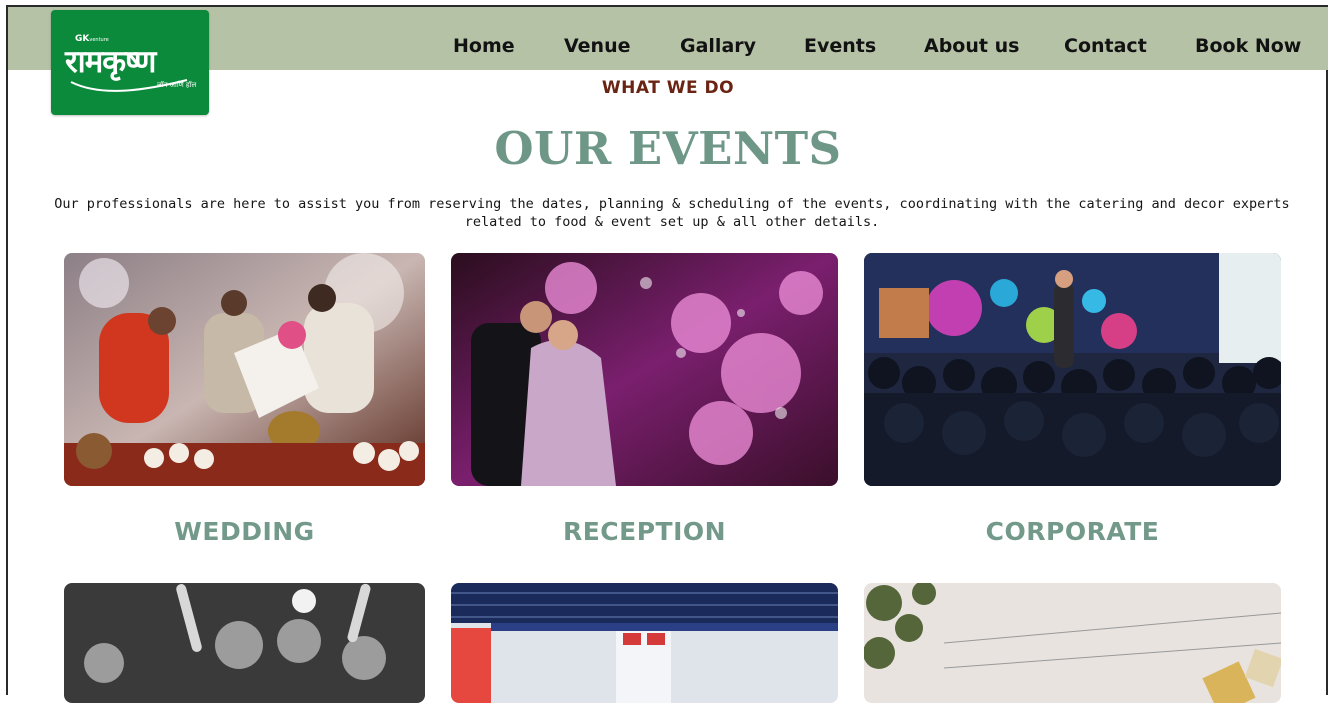 This screenshot has width=1336, height=703. What do you see at coordinates (1105, 48) in the screenshot?
I see `nav-contact: Contact` at bounding box center [1105, 48].